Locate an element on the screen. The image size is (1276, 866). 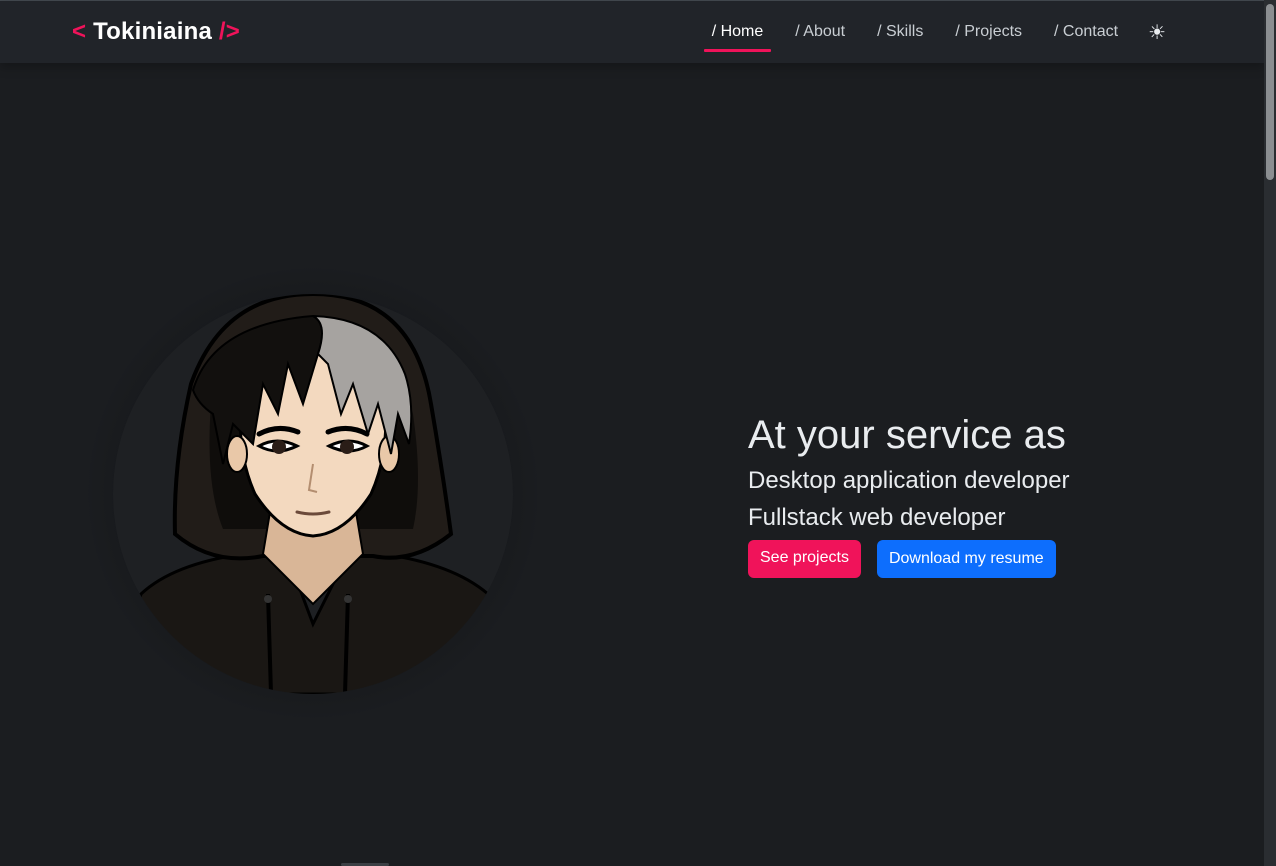
nav-home: / Home is located at coordinates (737, 32).